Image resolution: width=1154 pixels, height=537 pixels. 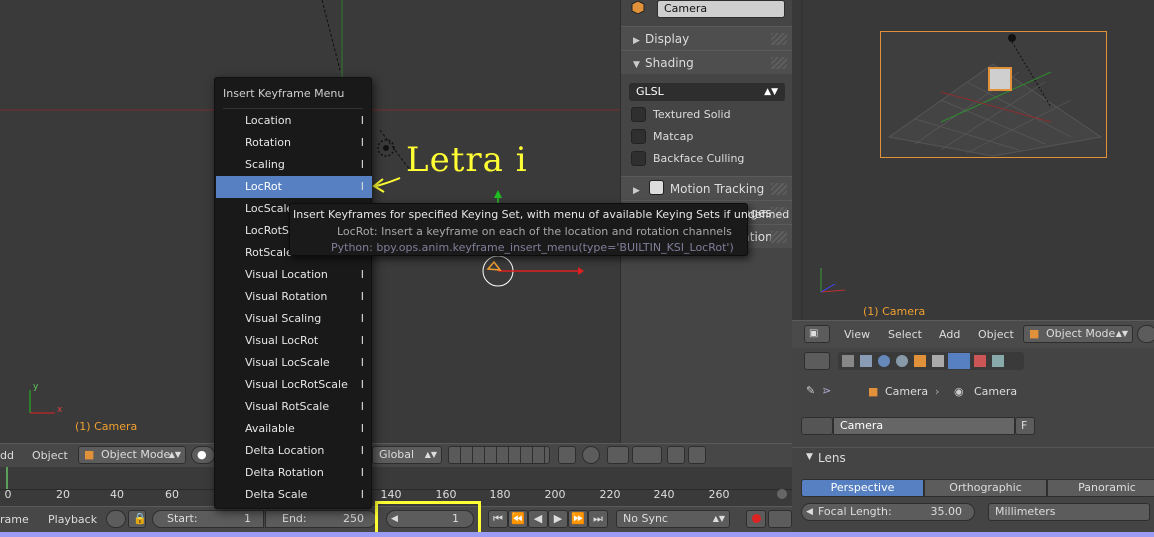 I want to click on solid-sphere-icon: ●, so click(x=202, y=454).